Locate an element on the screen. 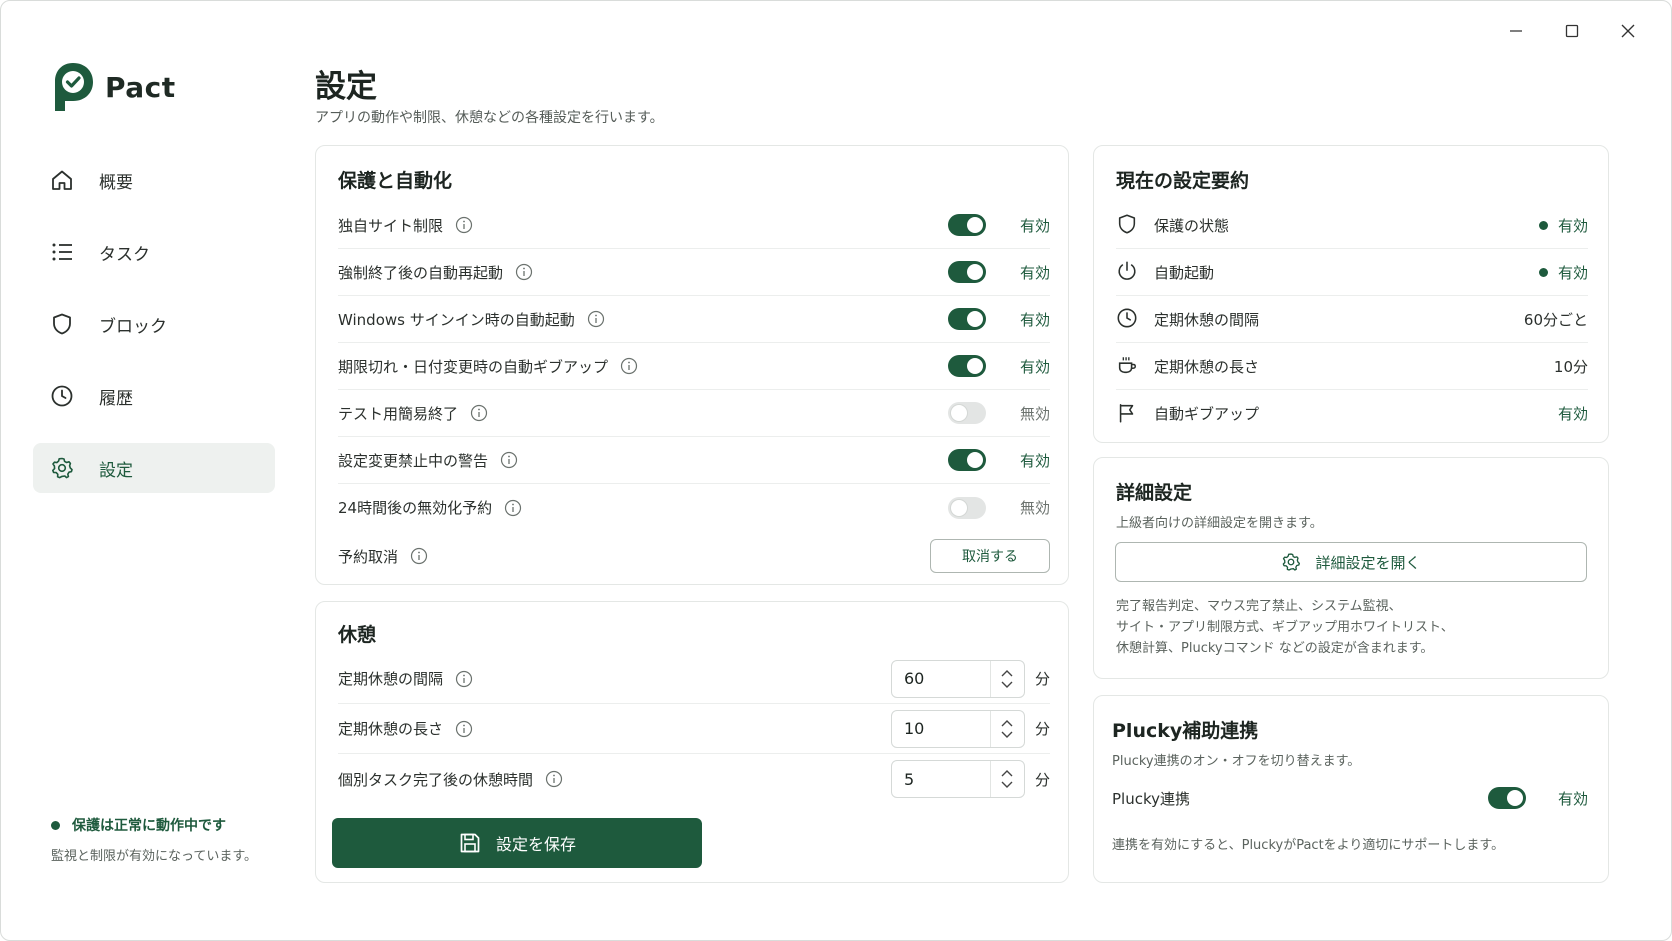  coffee-icon is located at coordinates (1128, 366).